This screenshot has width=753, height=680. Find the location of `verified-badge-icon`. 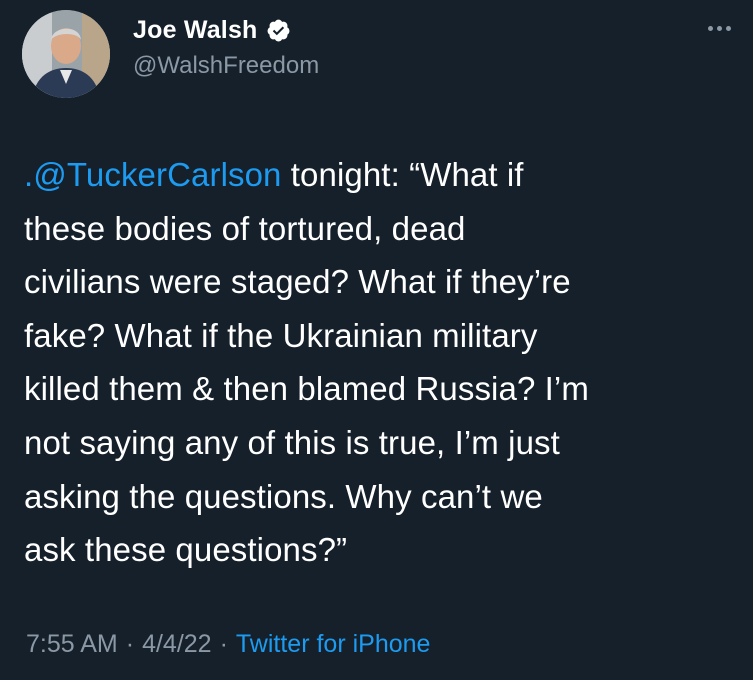

verified-badge-icon is located at coordinates (278, 30).